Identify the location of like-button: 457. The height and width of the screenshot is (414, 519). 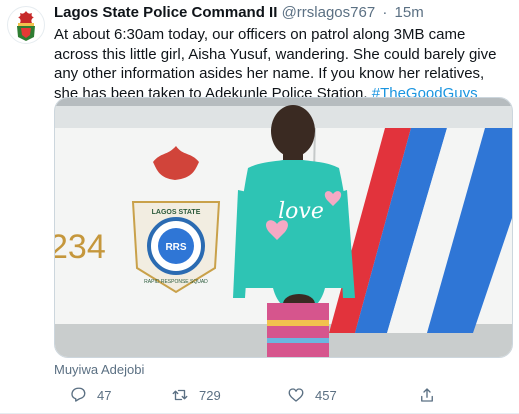
(312, 395).